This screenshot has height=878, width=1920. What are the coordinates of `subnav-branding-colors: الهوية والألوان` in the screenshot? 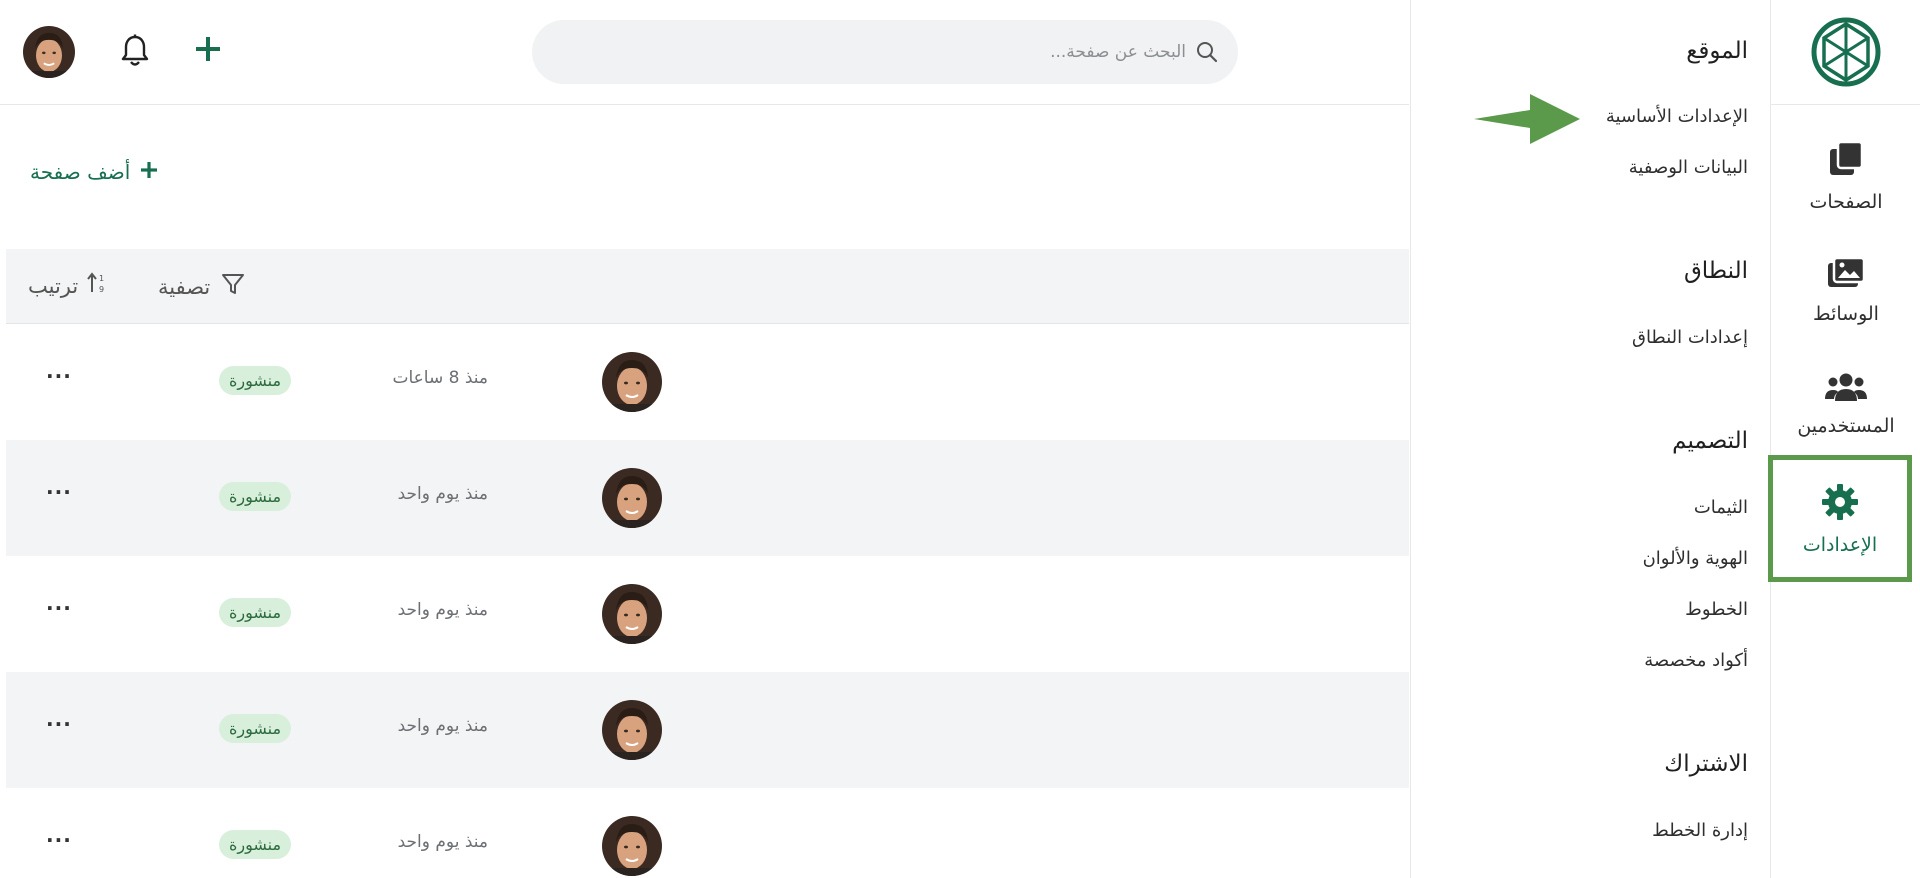 It's located at (1695, 558).